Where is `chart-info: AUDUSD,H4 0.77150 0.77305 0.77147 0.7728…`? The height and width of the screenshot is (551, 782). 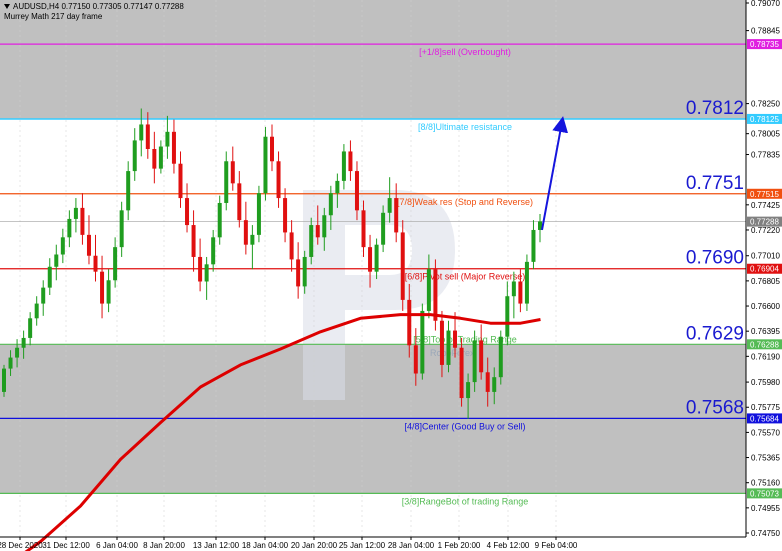
chart-info: AUDUSD,H4 0.77150 0.77305 0.77147 0.7728… is located at coordinates (94, 12).